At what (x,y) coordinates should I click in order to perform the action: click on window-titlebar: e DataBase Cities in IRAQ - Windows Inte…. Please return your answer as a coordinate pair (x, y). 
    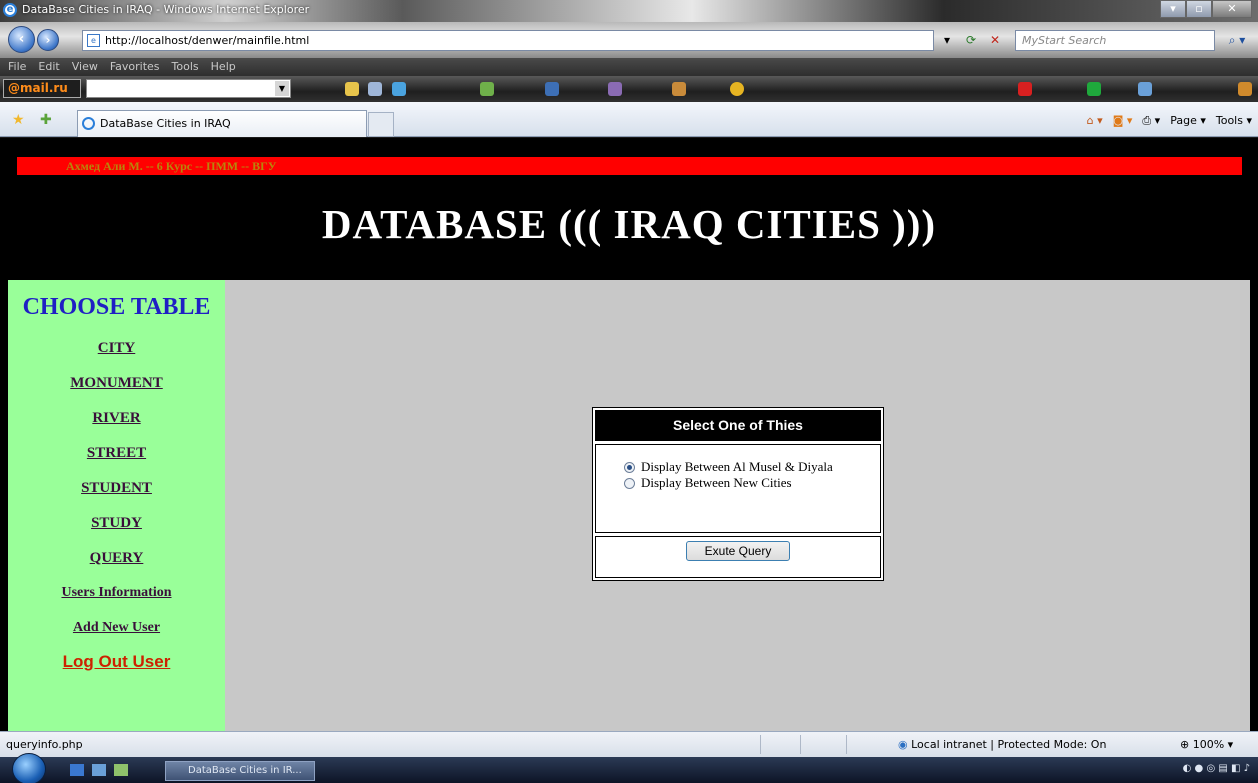
    Looking at the image, I should click on (629, 11).